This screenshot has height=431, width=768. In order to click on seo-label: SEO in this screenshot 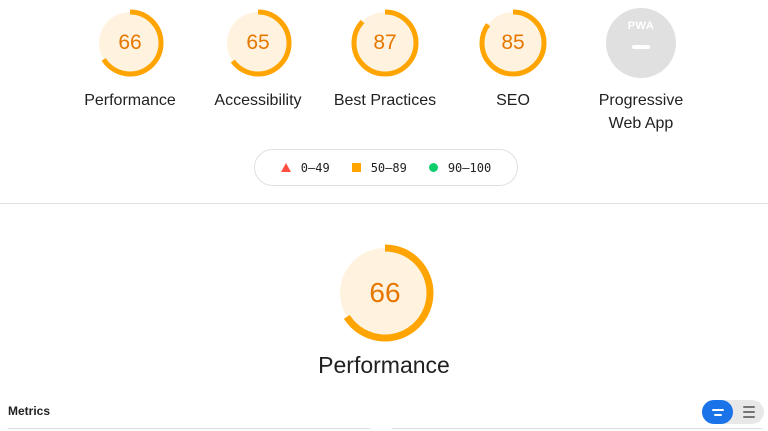, I will do `click(513, 100)`.